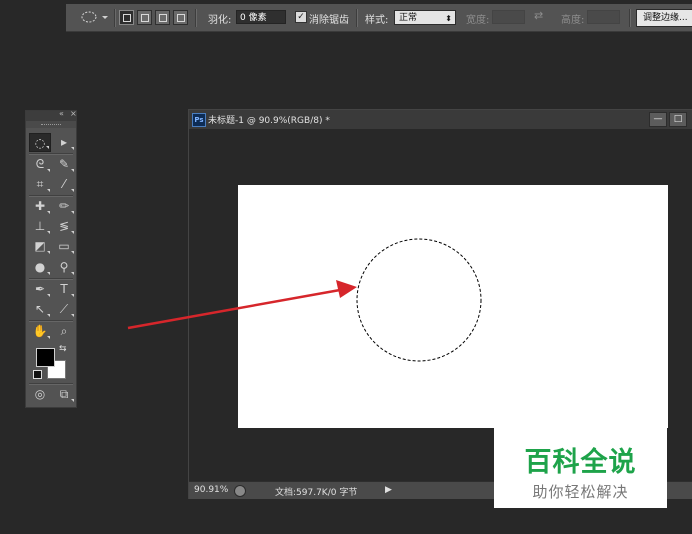 The height and width of the screenshot is (534, 692). What do you see at coordinates (64, 331) in the screenshot?
I see `zoom-icon: ⌕` at bounding box center [64, 331].